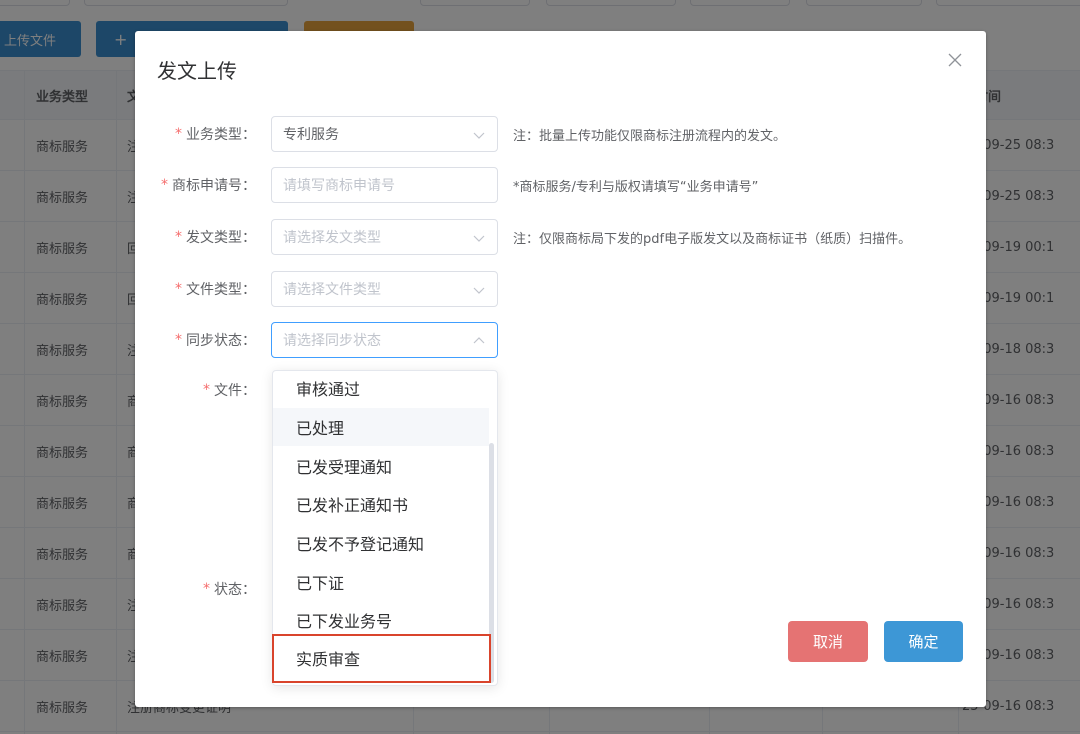  I want to click on business-type-label: * 业务类型：, so click(215, 134).